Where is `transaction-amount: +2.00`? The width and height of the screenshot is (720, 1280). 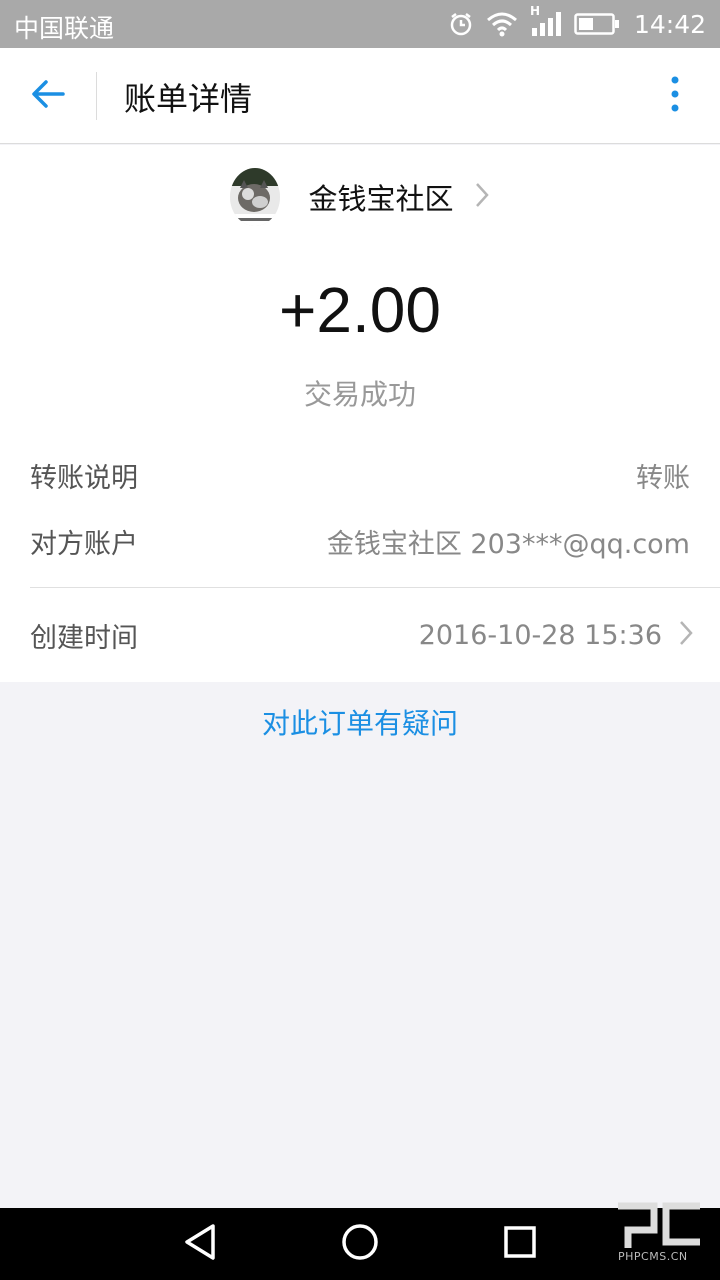
transaction-amount: +2.00 is located at coordinates (360, 310).